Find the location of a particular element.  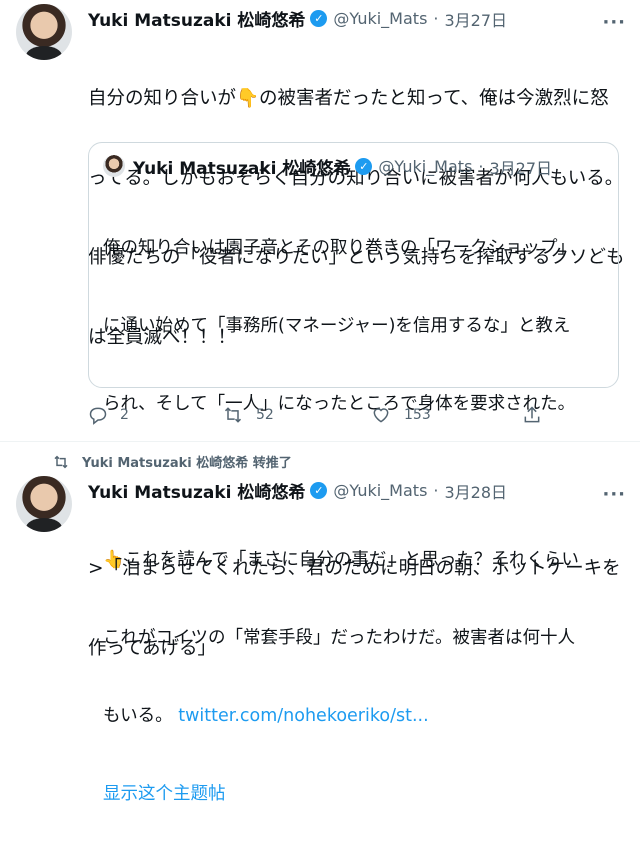

quoted-header: Yuki Matsuzaki 松崎悠希 ✓ @Yuki_Mats · 3月27日 is located at coordinates (342, 166).